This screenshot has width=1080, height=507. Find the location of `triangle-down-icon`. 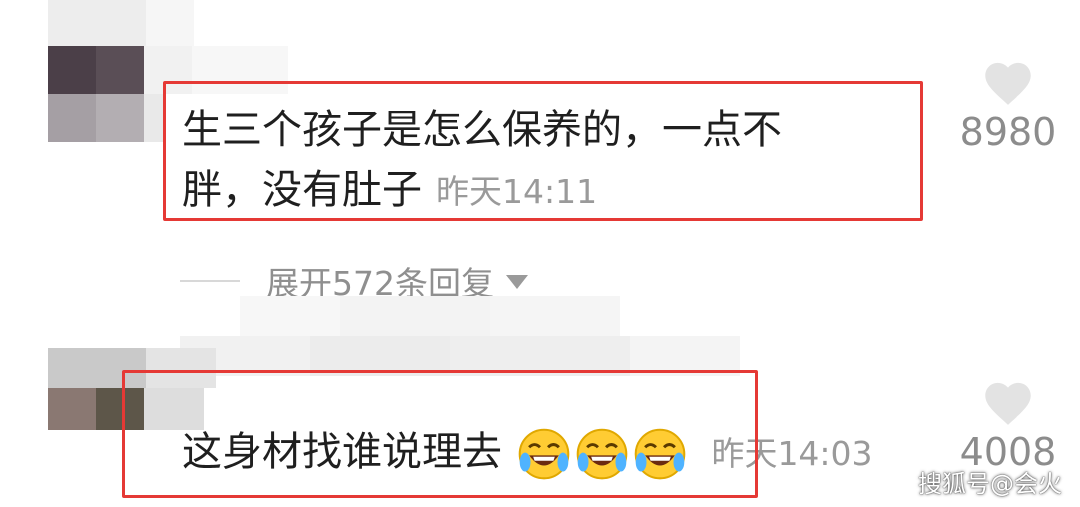

triangle-down-icon is located at coordinates (517, 282).